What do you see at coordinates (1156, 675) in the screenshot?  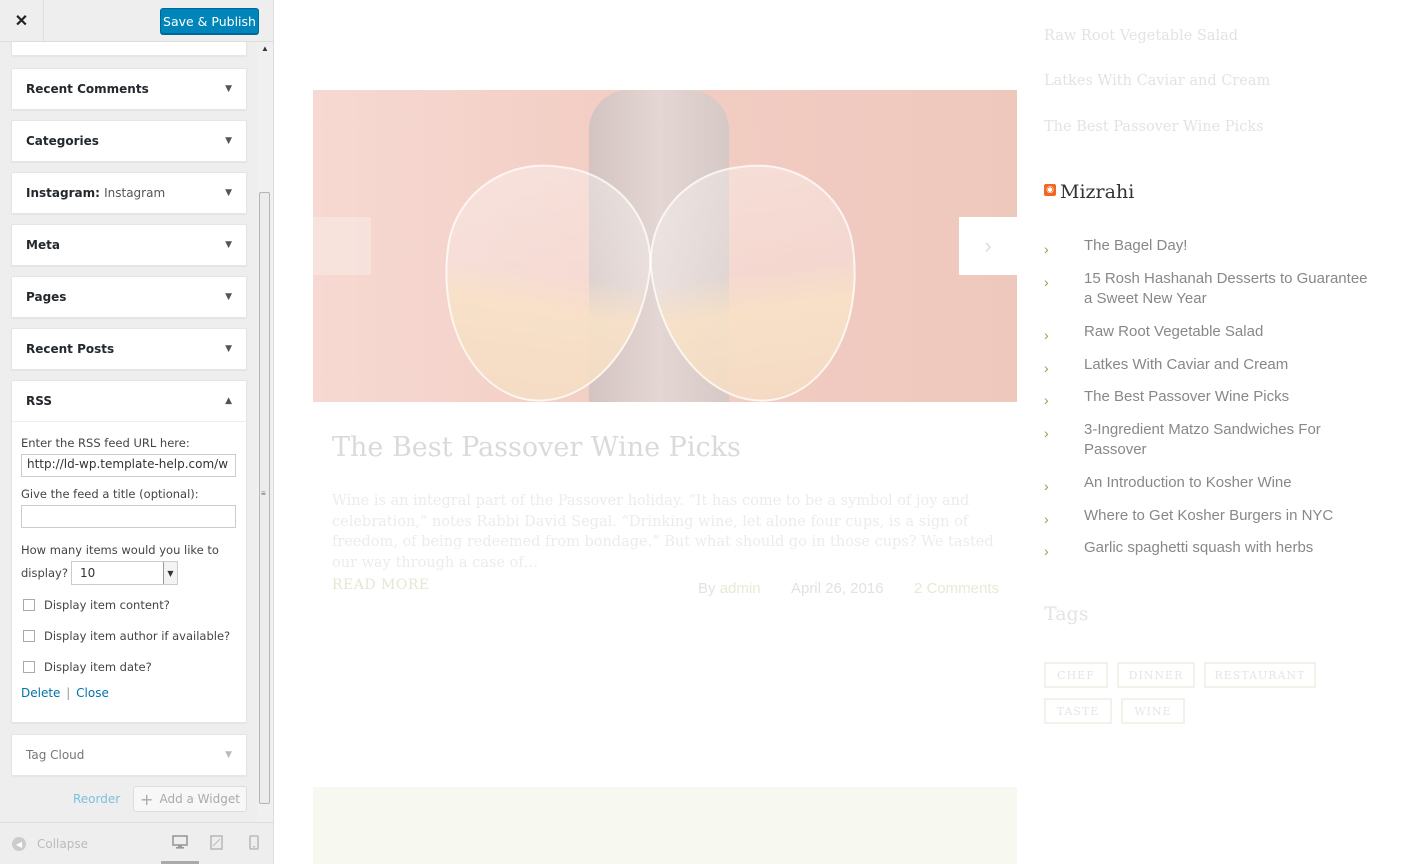 I see `tag-chip: DINNER` at bounding box center [1156, 675].